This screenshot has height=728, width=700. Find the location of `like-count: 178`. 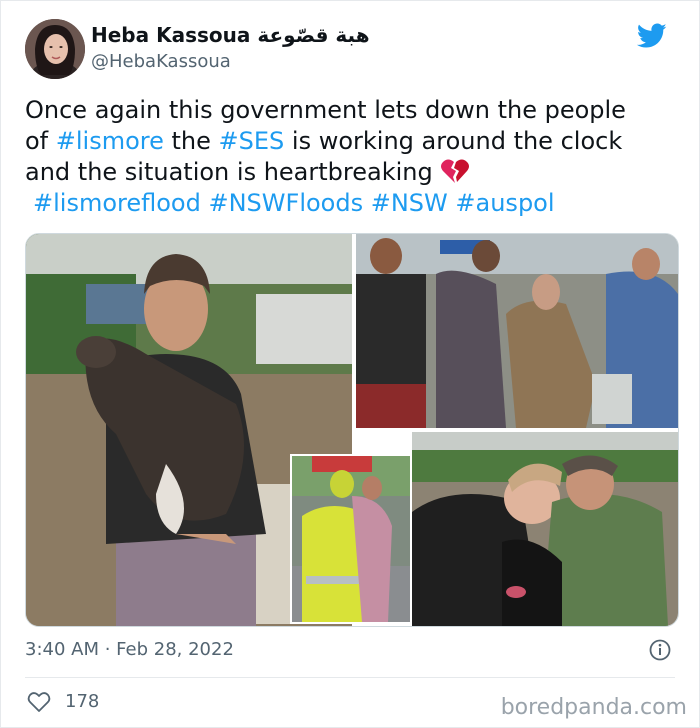

like-count: 178 is located at coordinates (82, 701).